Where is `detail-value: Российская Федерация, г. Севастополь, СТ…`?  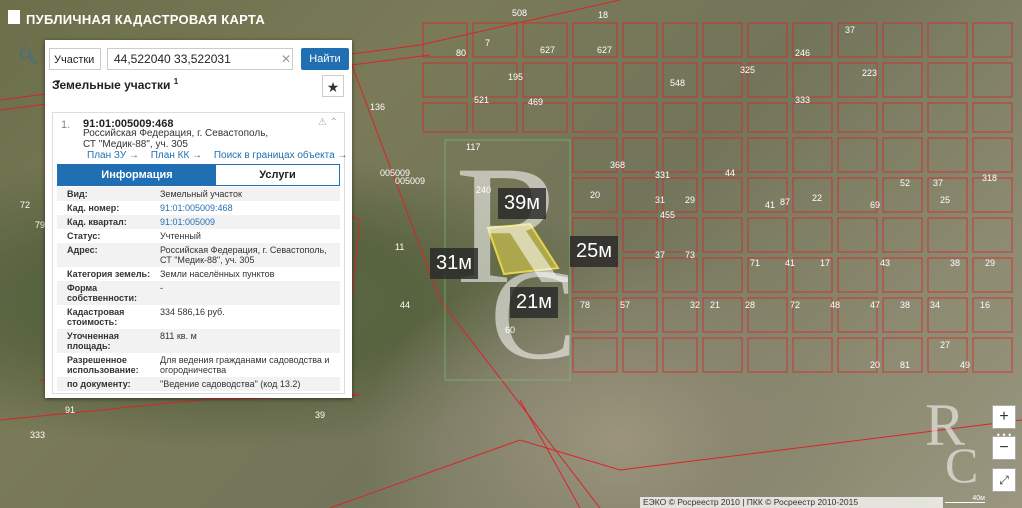 detail-value: Российская Федерация, г. Севастополь, СТ… is located at coordinates (243, 255).